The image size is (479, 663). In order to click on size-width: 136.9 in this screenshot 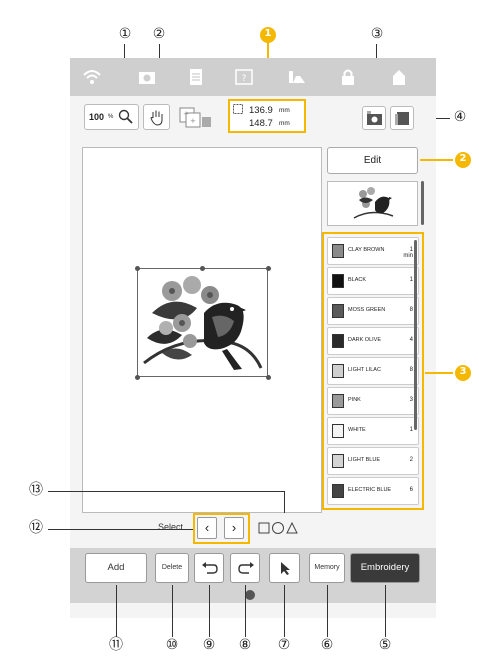, I will do `click(261, 110)`.